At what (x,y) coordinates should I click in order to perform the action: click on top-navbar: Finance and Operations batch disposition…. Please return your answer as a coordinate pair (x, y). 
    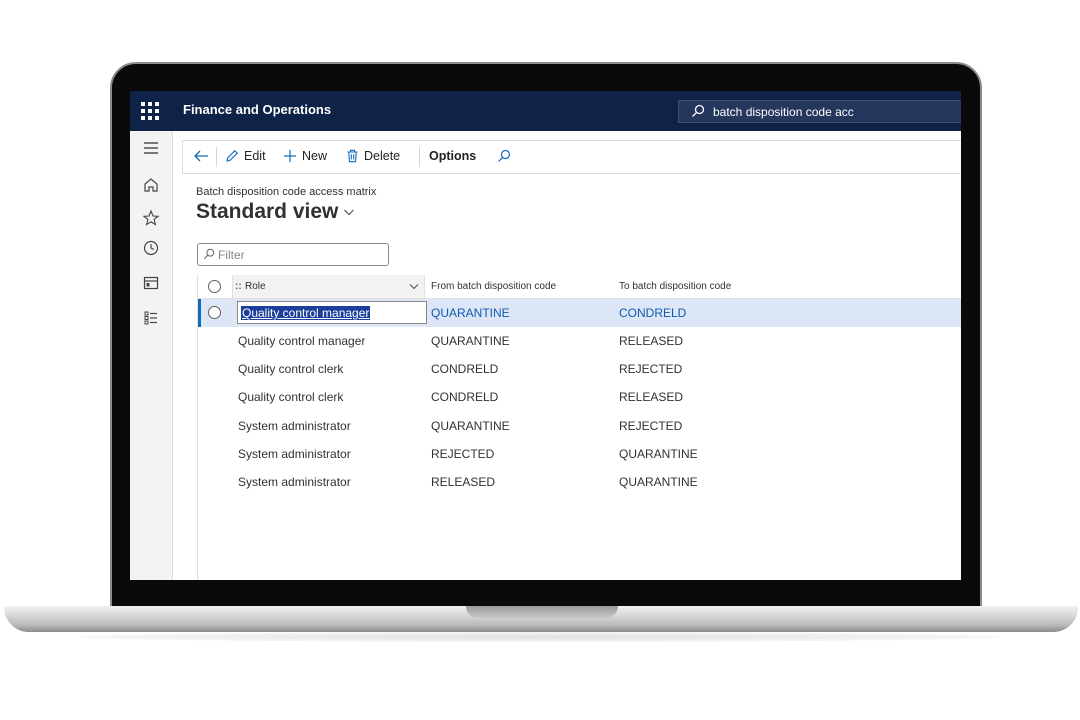
    Looking at the image, I should click on (545, 111).